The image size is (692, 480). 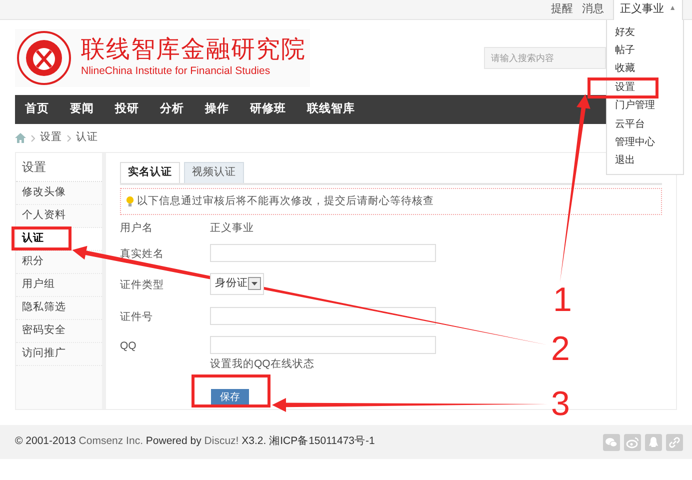 What do you see at coordinates (172, 109) in the screenshot?
I see `nav-item: 分析` at bounding box center [172, 109].